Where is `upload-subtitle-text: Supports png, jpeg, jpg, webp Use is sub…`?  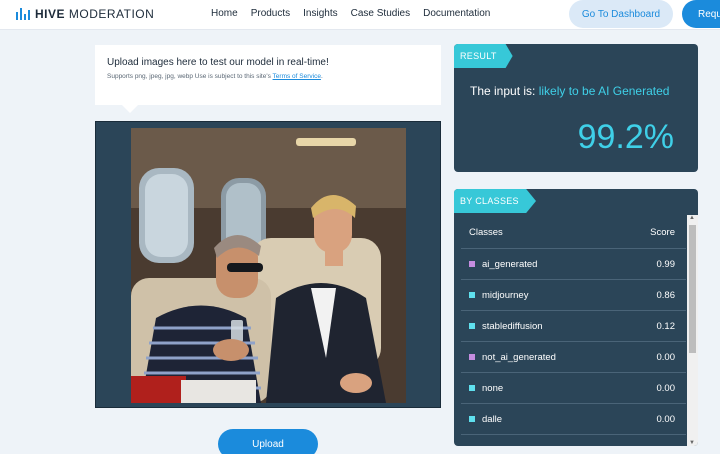
upload-subtitle-text: Supports png, jpeg, jpg, webp Use is sub… is located at coordinates (189, 76).